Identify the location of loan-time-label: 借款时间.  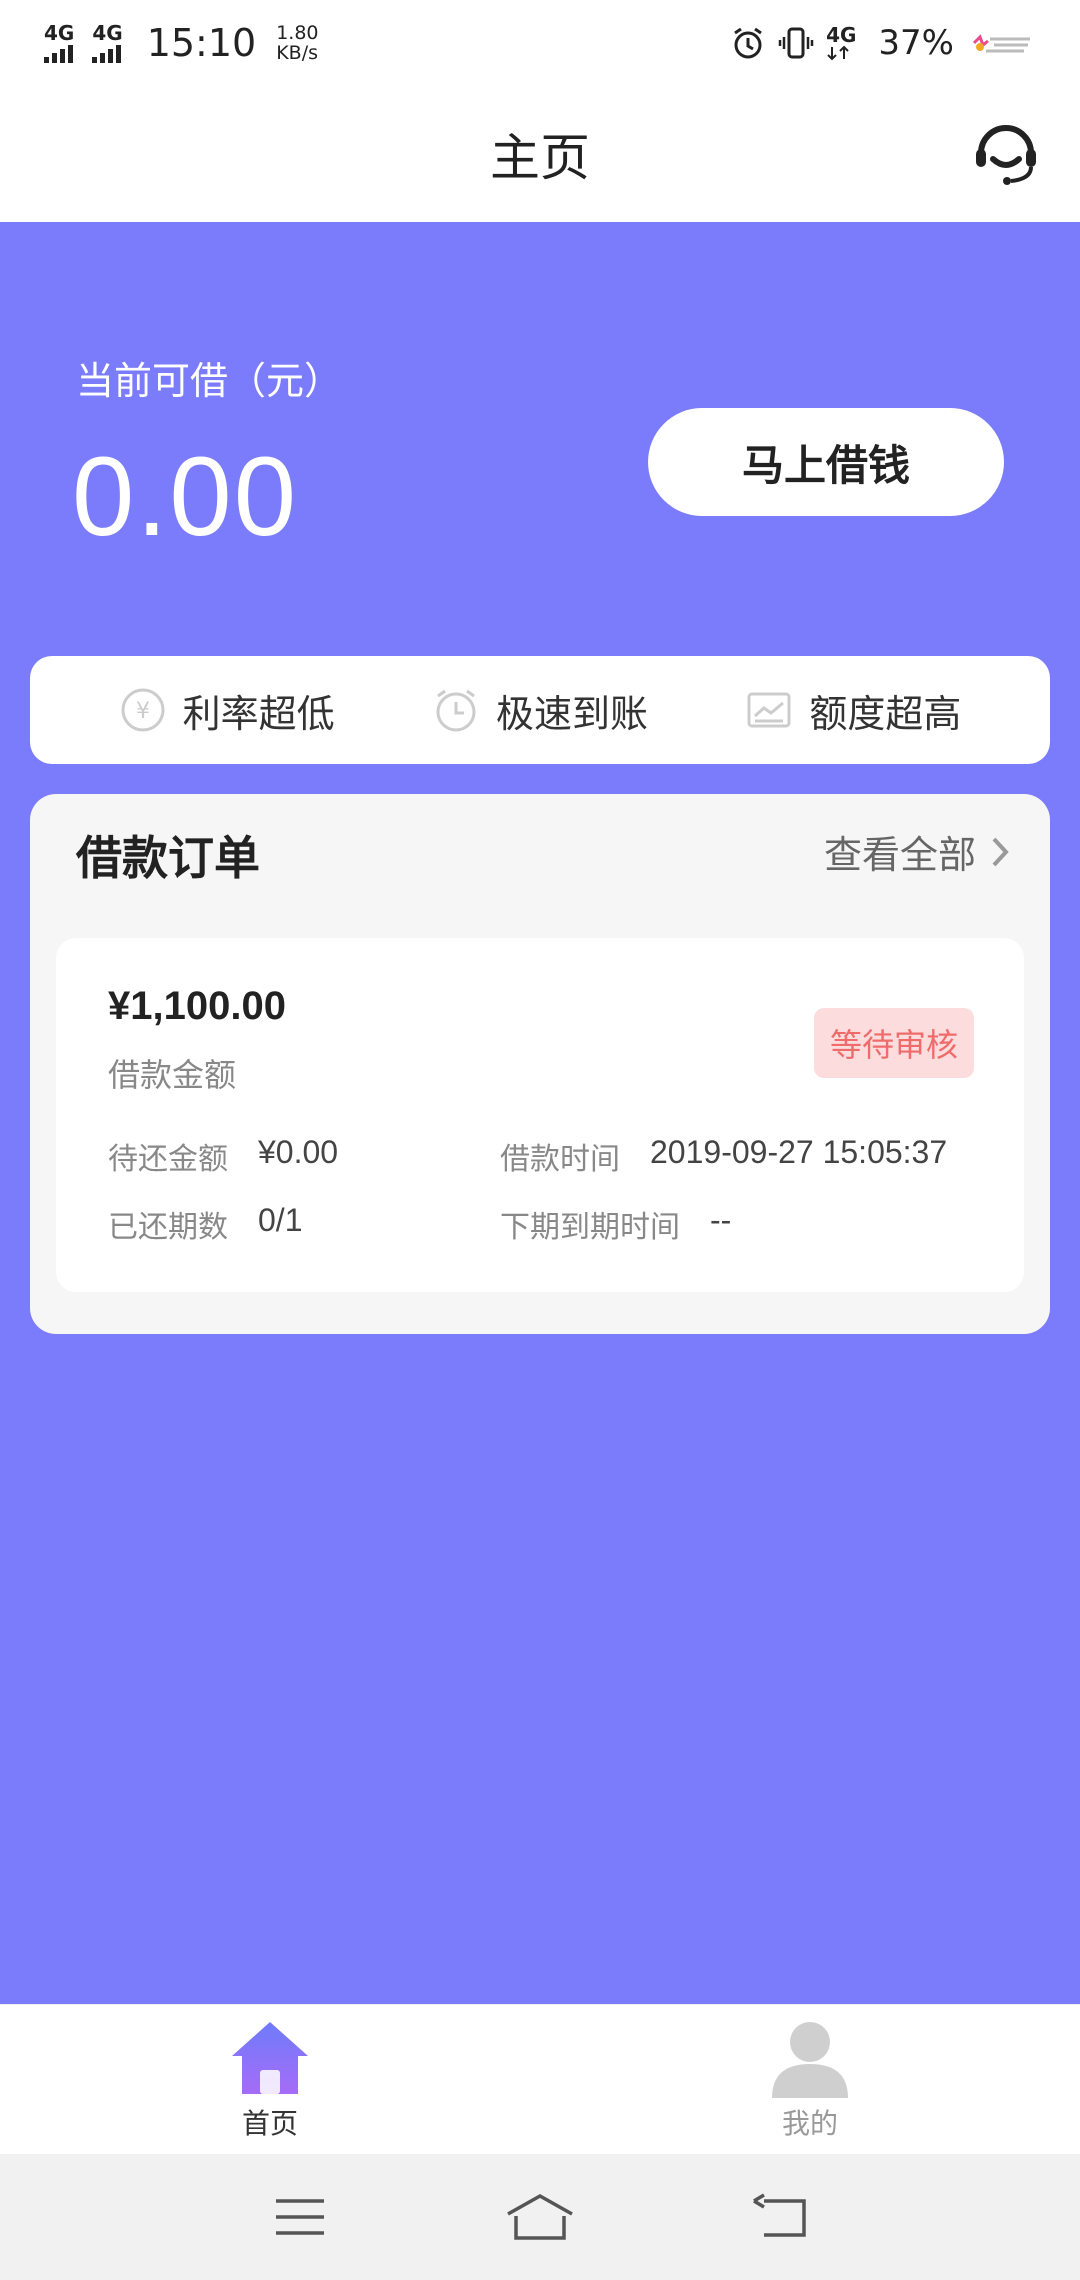
(560, 1159).